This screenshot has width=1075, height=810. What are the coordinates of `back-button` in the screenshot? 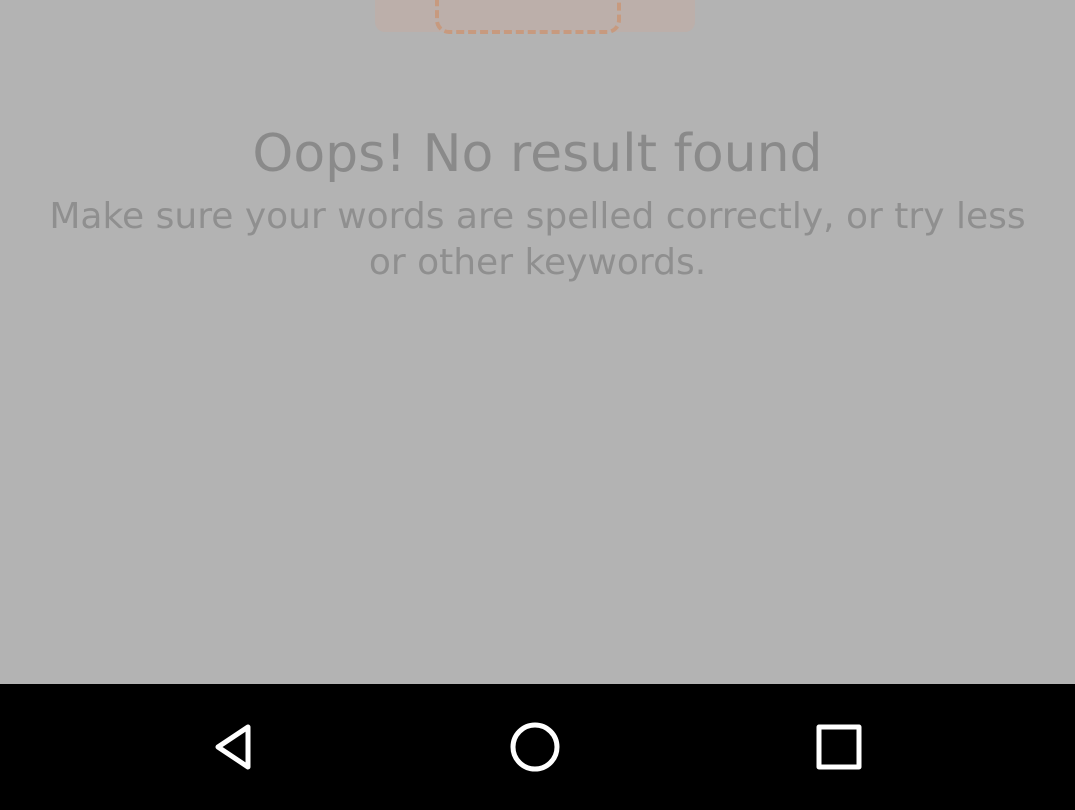 It's located at (232, 747).